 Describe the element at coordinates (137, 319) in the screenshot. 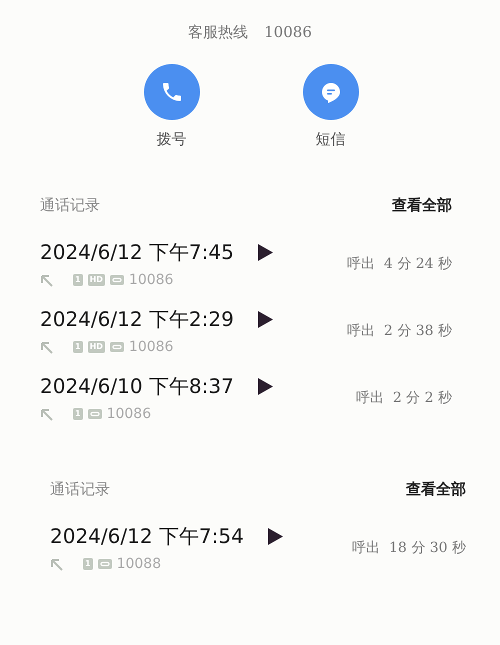

I see `call-time: 2024/6/12 下午2:29` at that location.